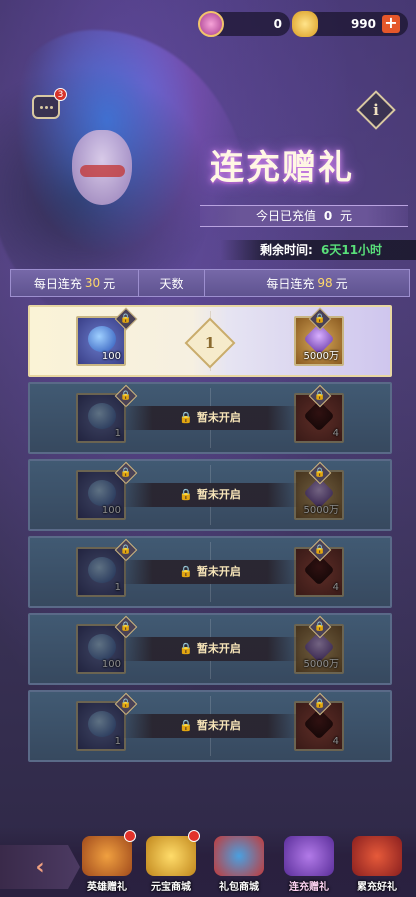  Describe the element at coordinates (92, 283) in the screenshot. I see `header-amount: 30` at that location.